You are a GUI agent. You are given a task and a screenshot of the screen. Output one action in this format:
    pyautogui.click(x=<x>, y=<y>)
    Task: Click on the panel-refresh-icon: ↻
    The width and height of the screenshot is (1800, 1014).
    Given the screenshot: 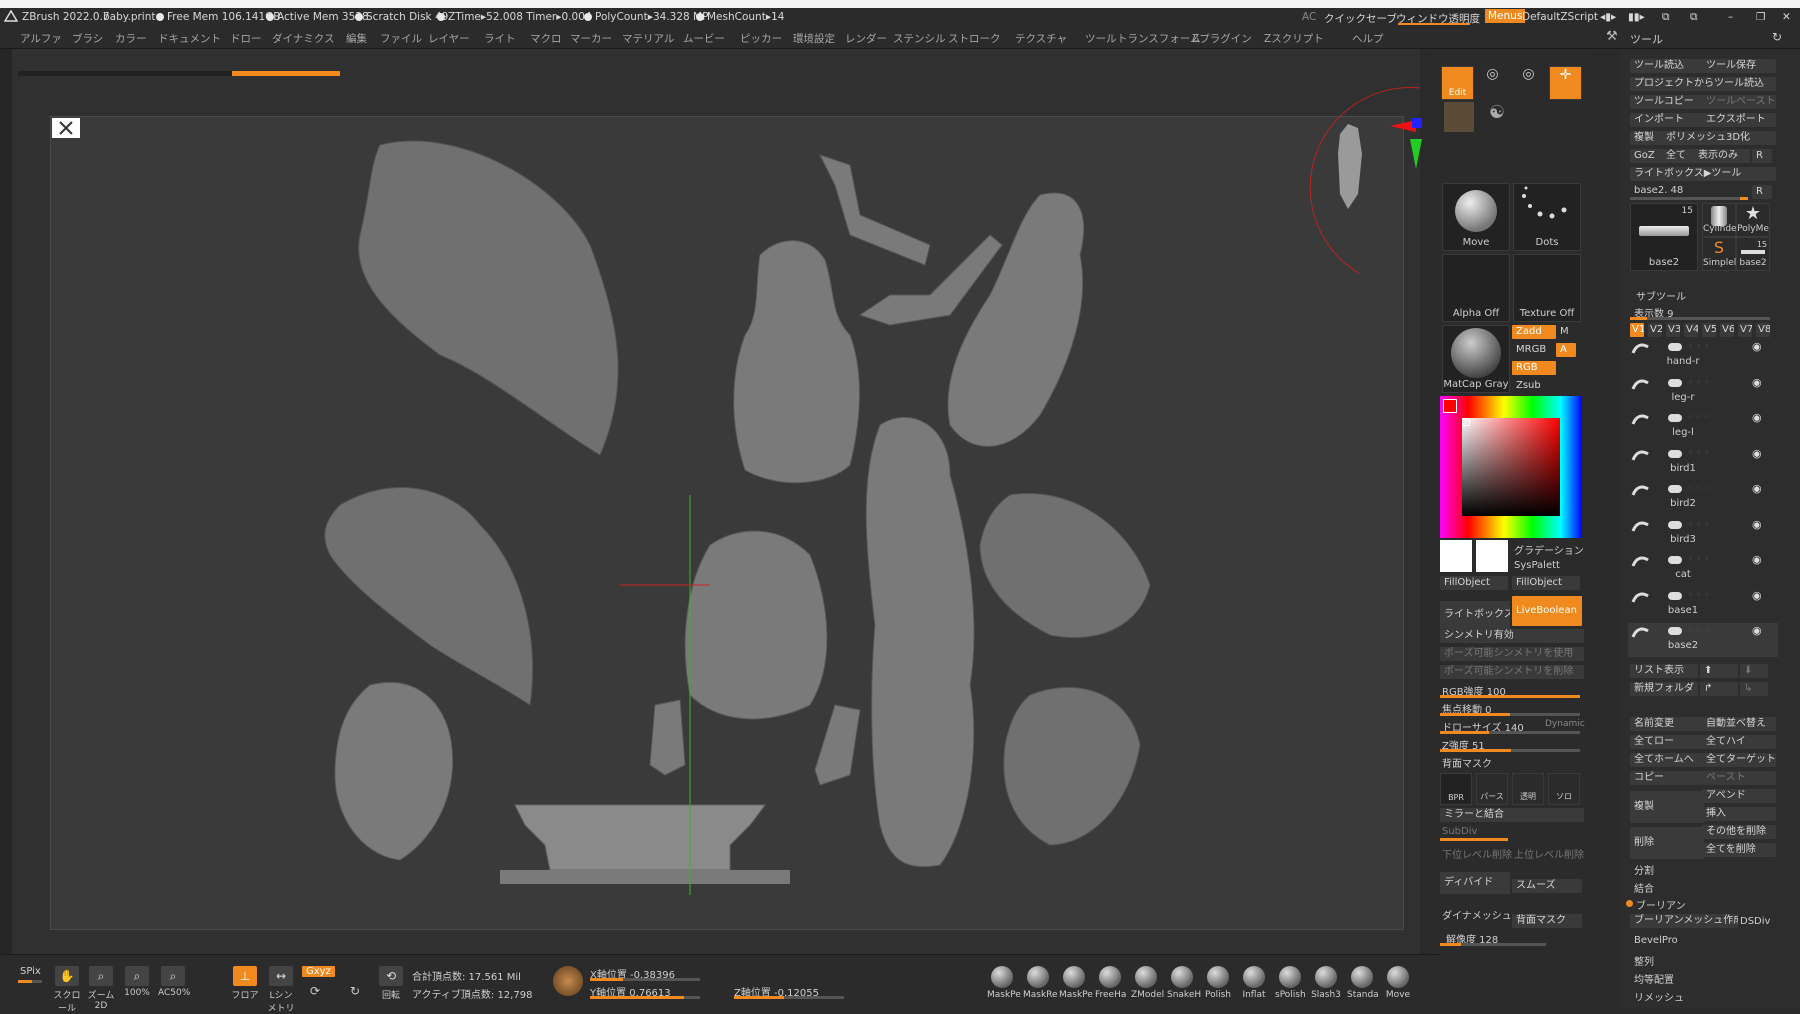 What is the action you would take?
    pyautogui.click(x=1777, y=37)
    